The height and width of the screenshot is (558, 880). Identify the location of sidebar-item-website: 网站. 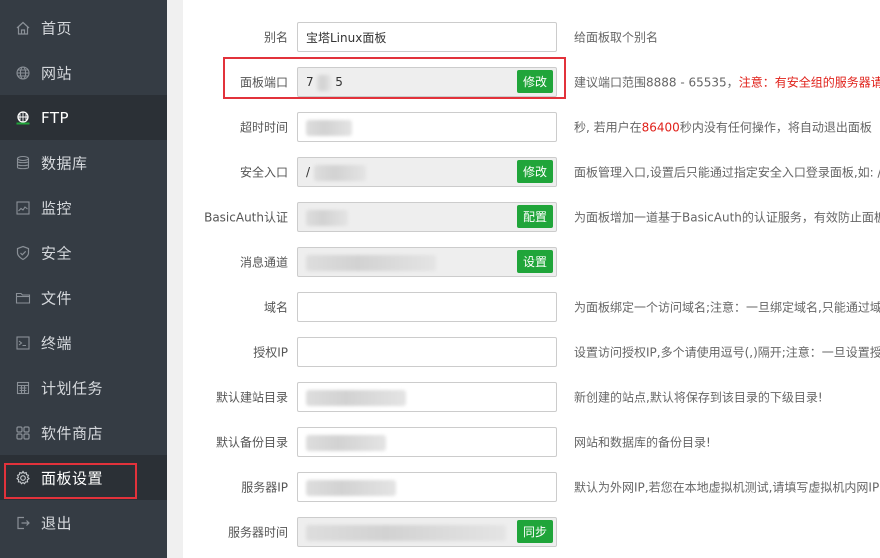
(83, 72).